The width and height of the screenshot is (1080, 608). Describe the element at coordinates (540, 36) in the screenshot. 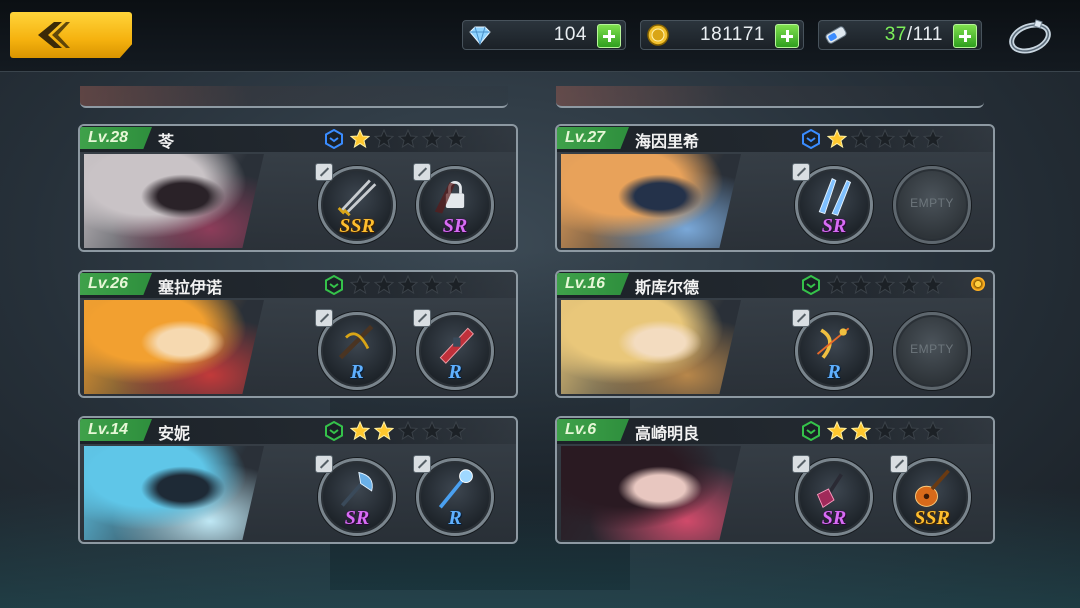

I see `top-bar: 104 181171 37/111` at that location.